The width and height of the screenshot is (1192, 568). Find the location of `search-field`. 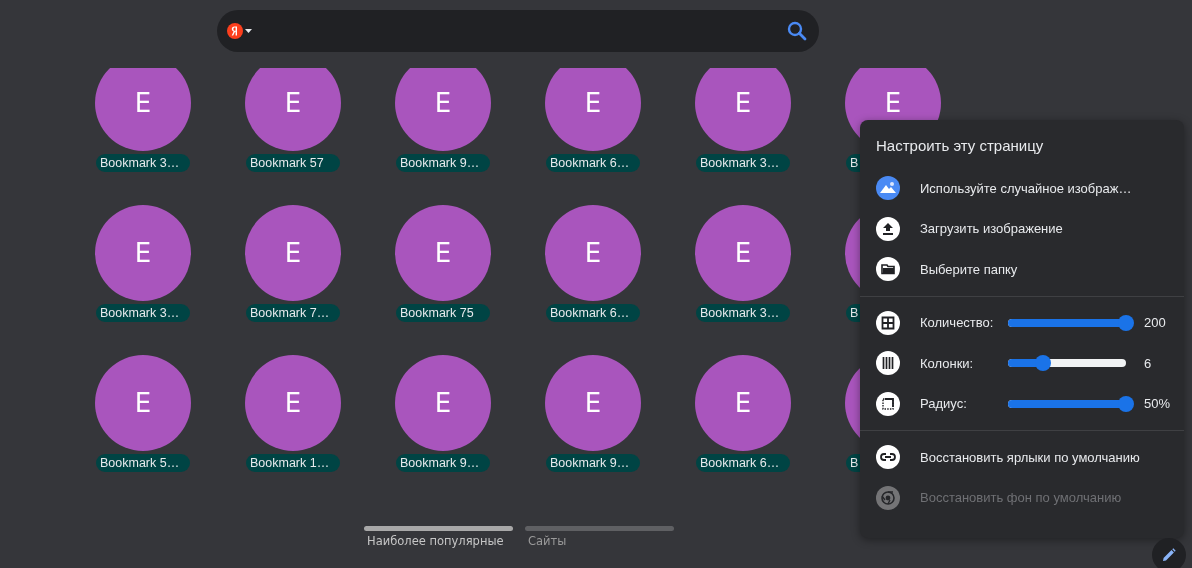

search-field is located at coordinates (518, 31).